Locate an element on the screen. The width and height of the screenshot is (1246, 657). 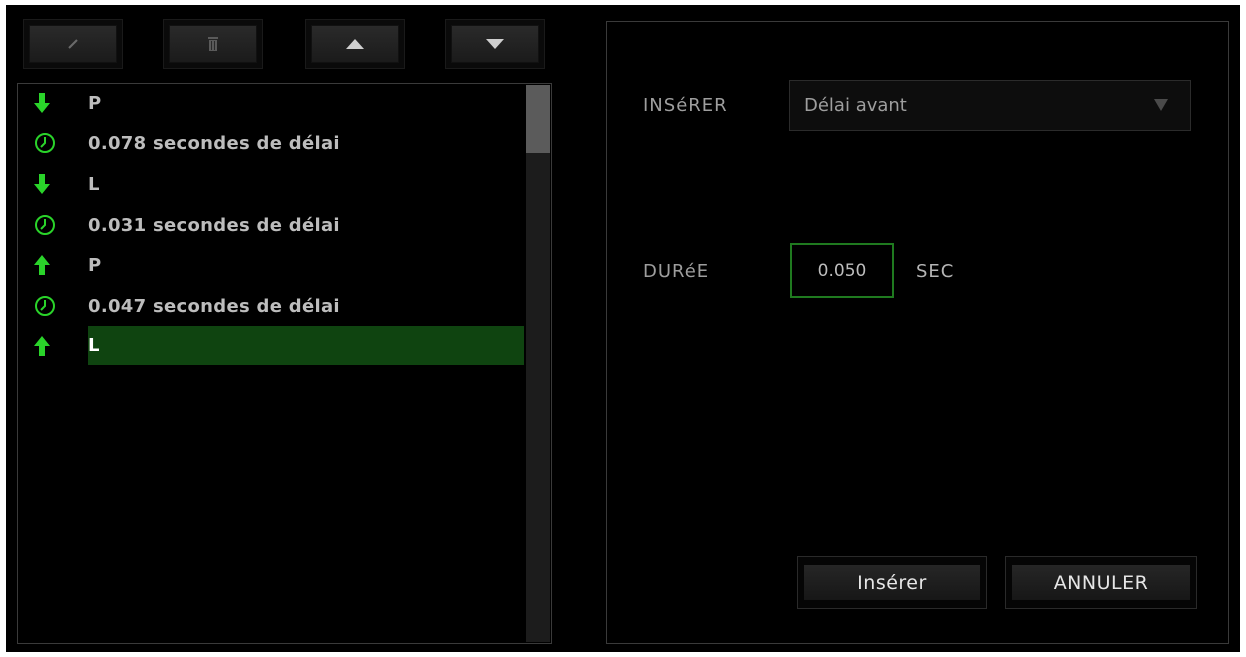
delete-button is located at coordinates (213, 44).